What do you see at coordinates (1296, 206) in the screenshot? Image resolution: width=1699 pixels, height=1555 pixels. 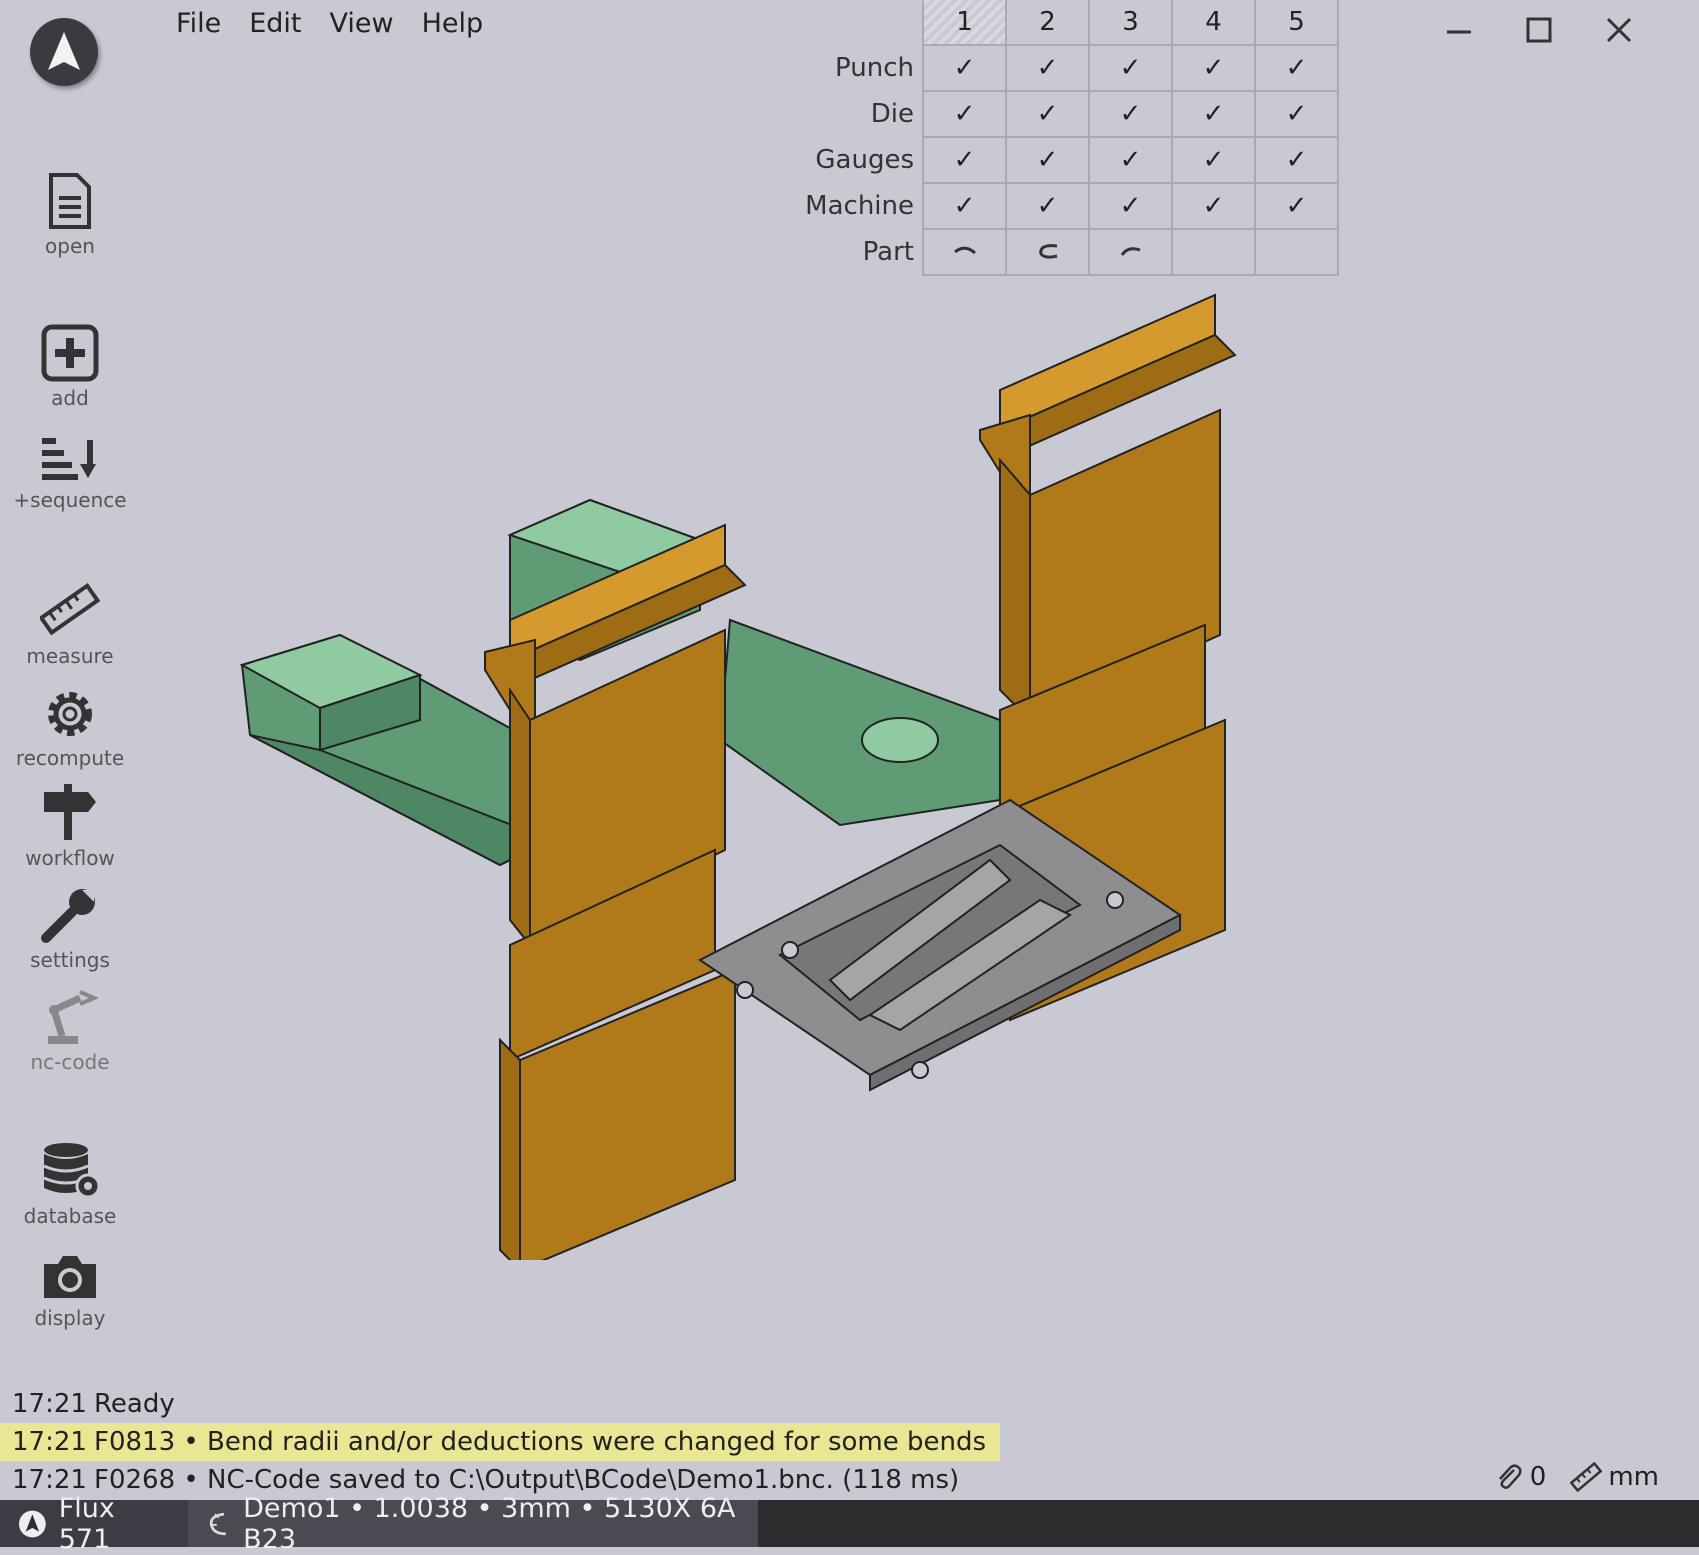 I see `machine-check-5: ✓` at bounding box center [1296, 206].